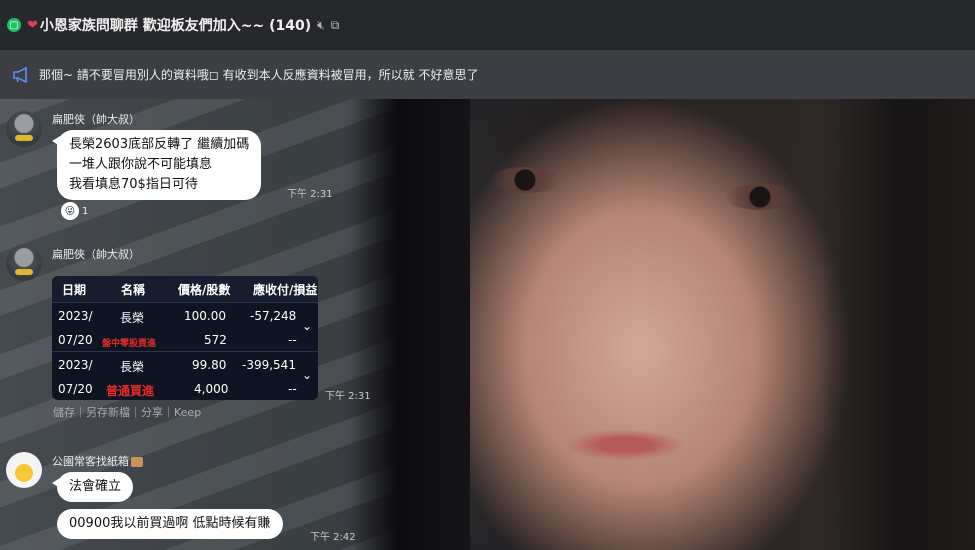  Describe the element at coordinates (209, 365) in the screenshot. I see `trade-price: 99.80` at that location.